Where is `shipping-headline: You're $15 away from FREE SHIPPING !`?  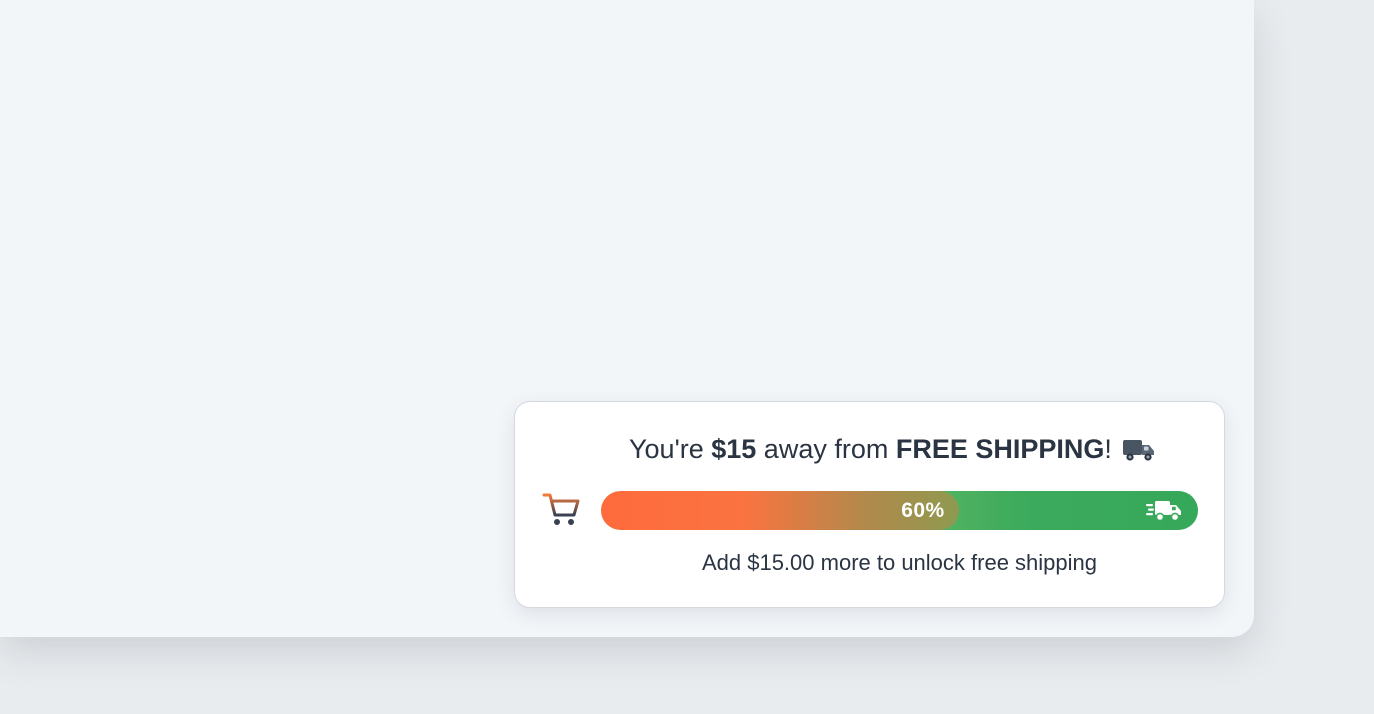
shipping-headline: You're $15 away from FREE SHIPPING ! is located at coordinates (869, 449).